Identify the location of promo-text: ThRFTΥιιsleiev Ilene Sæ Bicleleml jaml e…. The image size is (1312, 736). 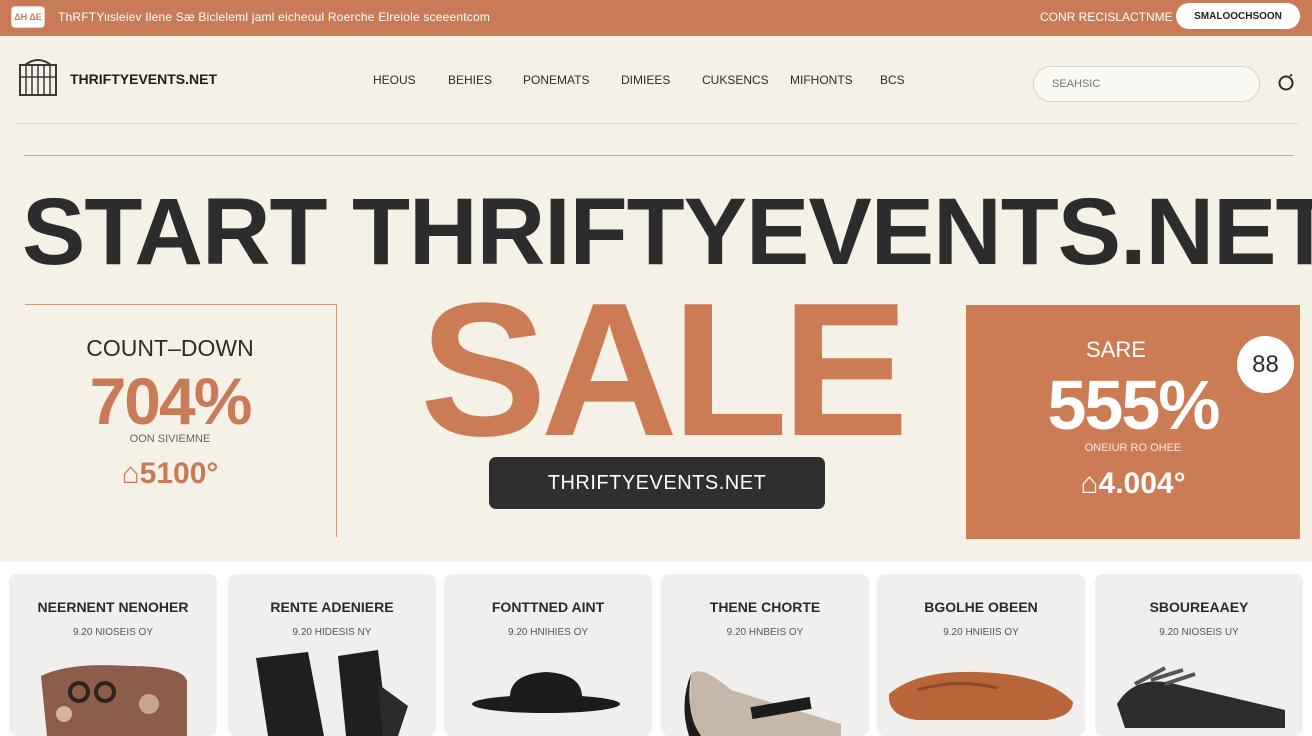
(274, 17).